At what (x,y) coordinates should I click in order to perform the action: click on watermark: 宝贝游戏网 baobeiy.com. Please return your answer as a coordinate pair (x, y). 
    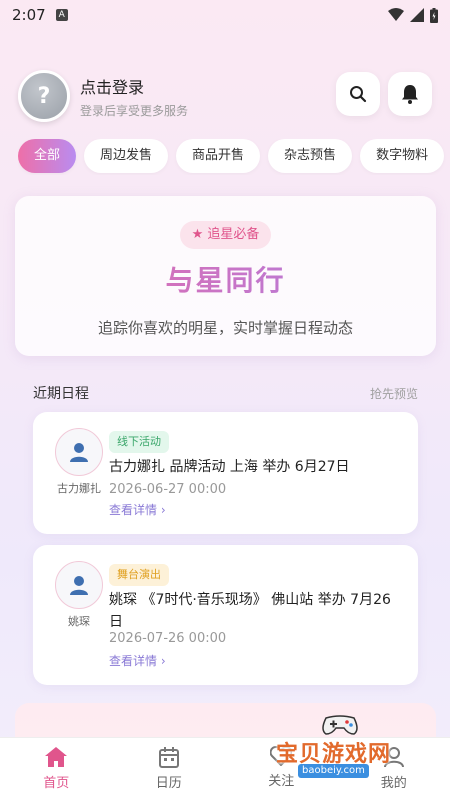
    Looking at the image, I should click on (345, 747).